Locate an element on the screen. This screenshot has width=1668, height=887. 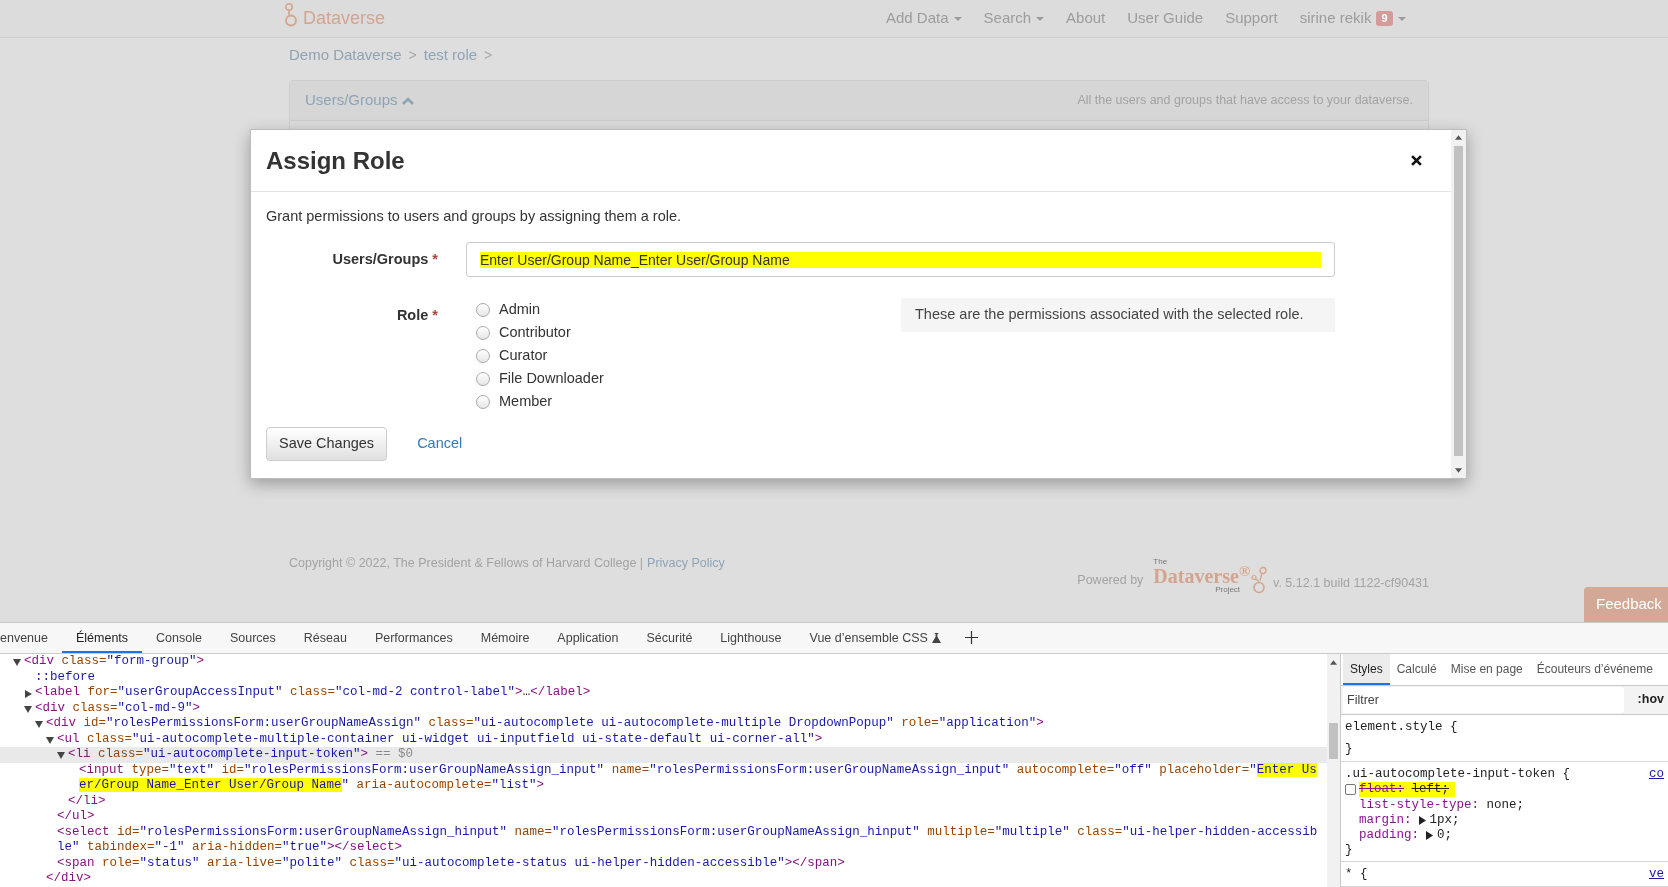
plus-icon is located at coordinates (971, 637).